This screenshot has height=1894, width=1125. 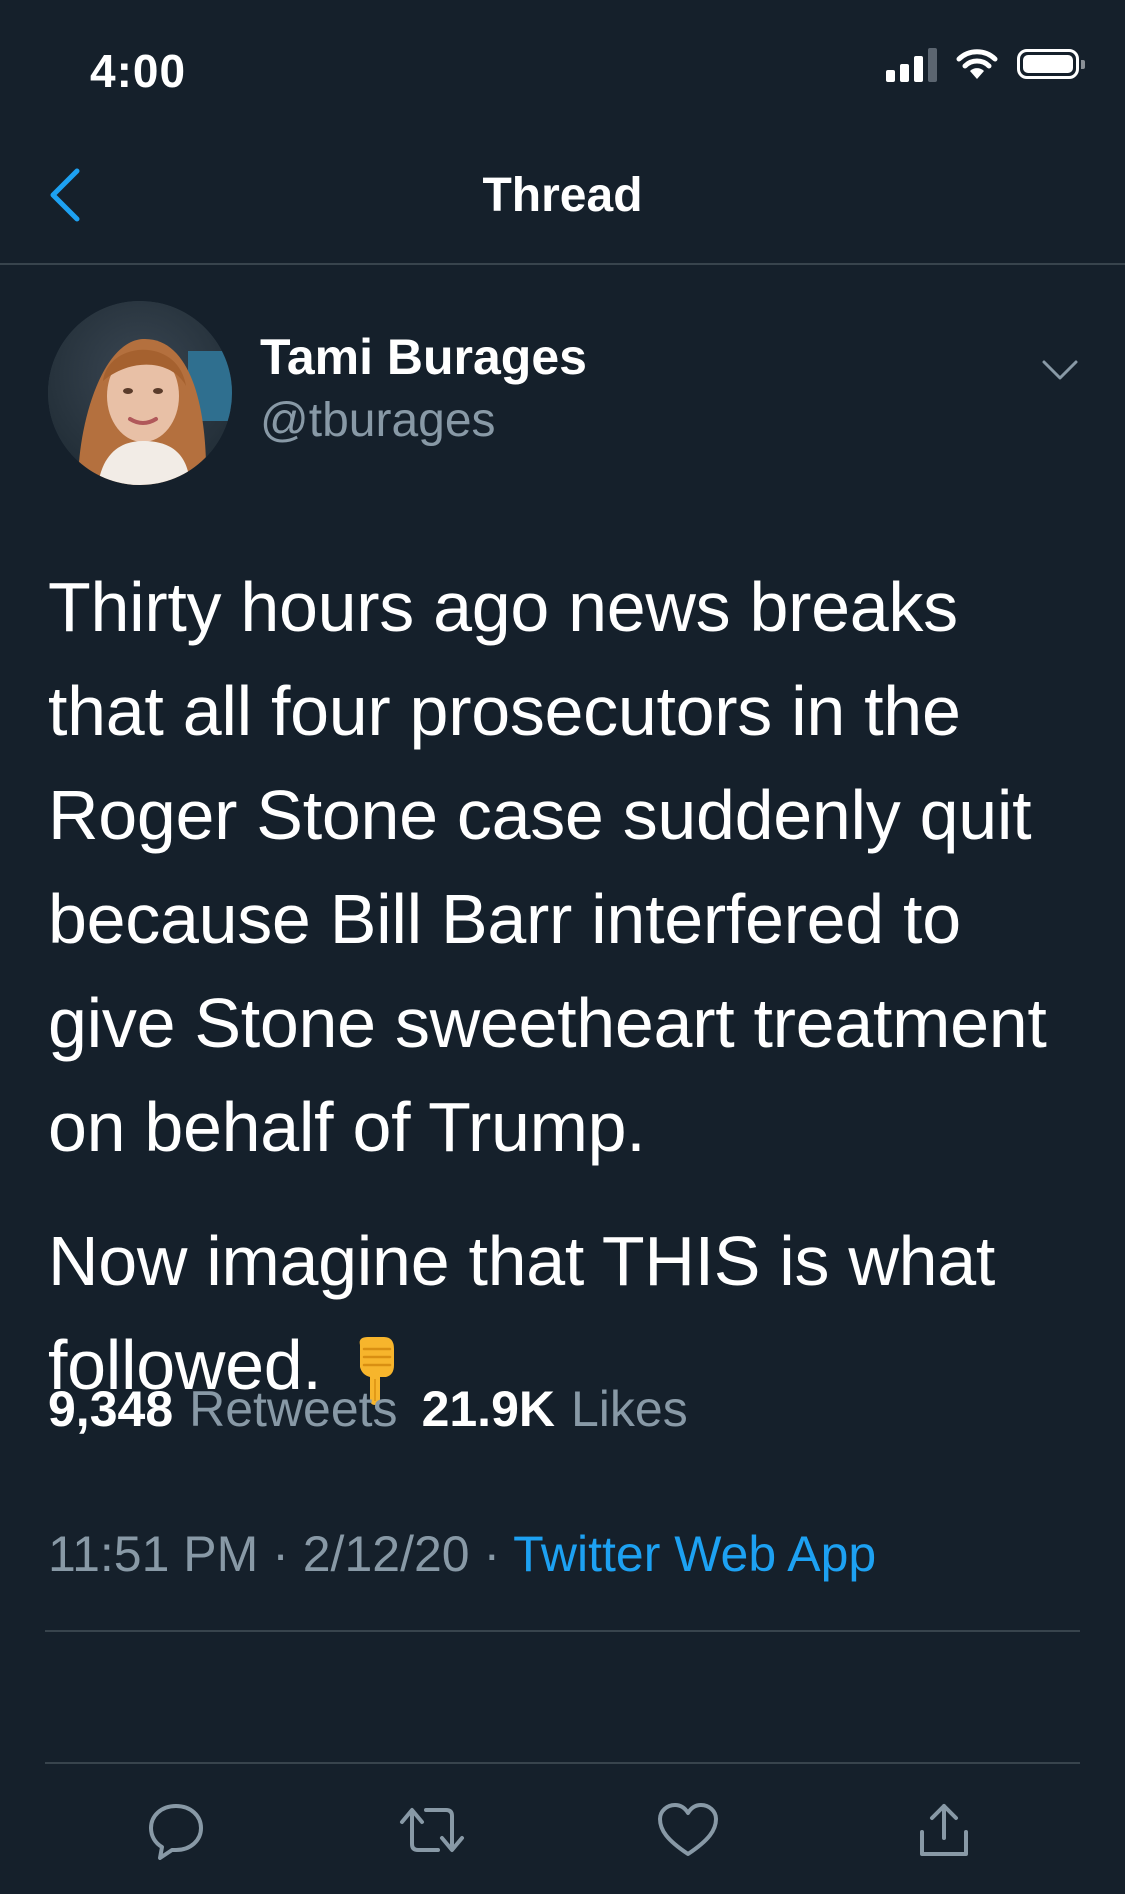 I want to click on status-bar: 4:00, so click(x=562, y=65).